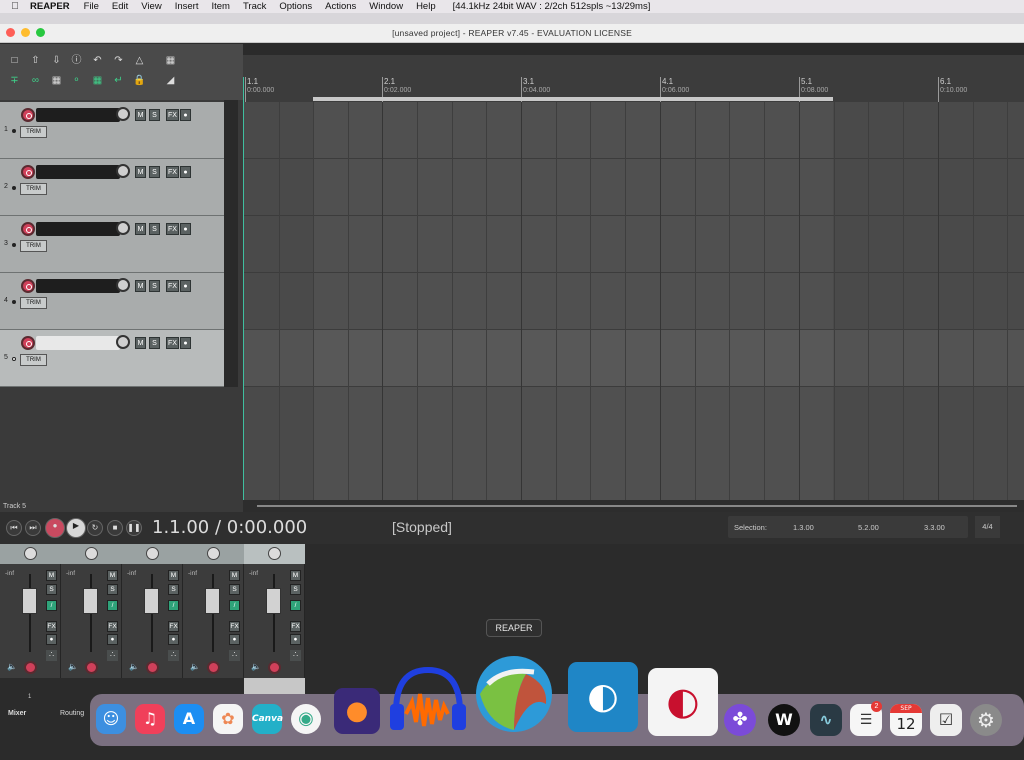  Describe the element at coordinates (97, 61) in the screenshot. I see `undo-icon: ↶` at that location.